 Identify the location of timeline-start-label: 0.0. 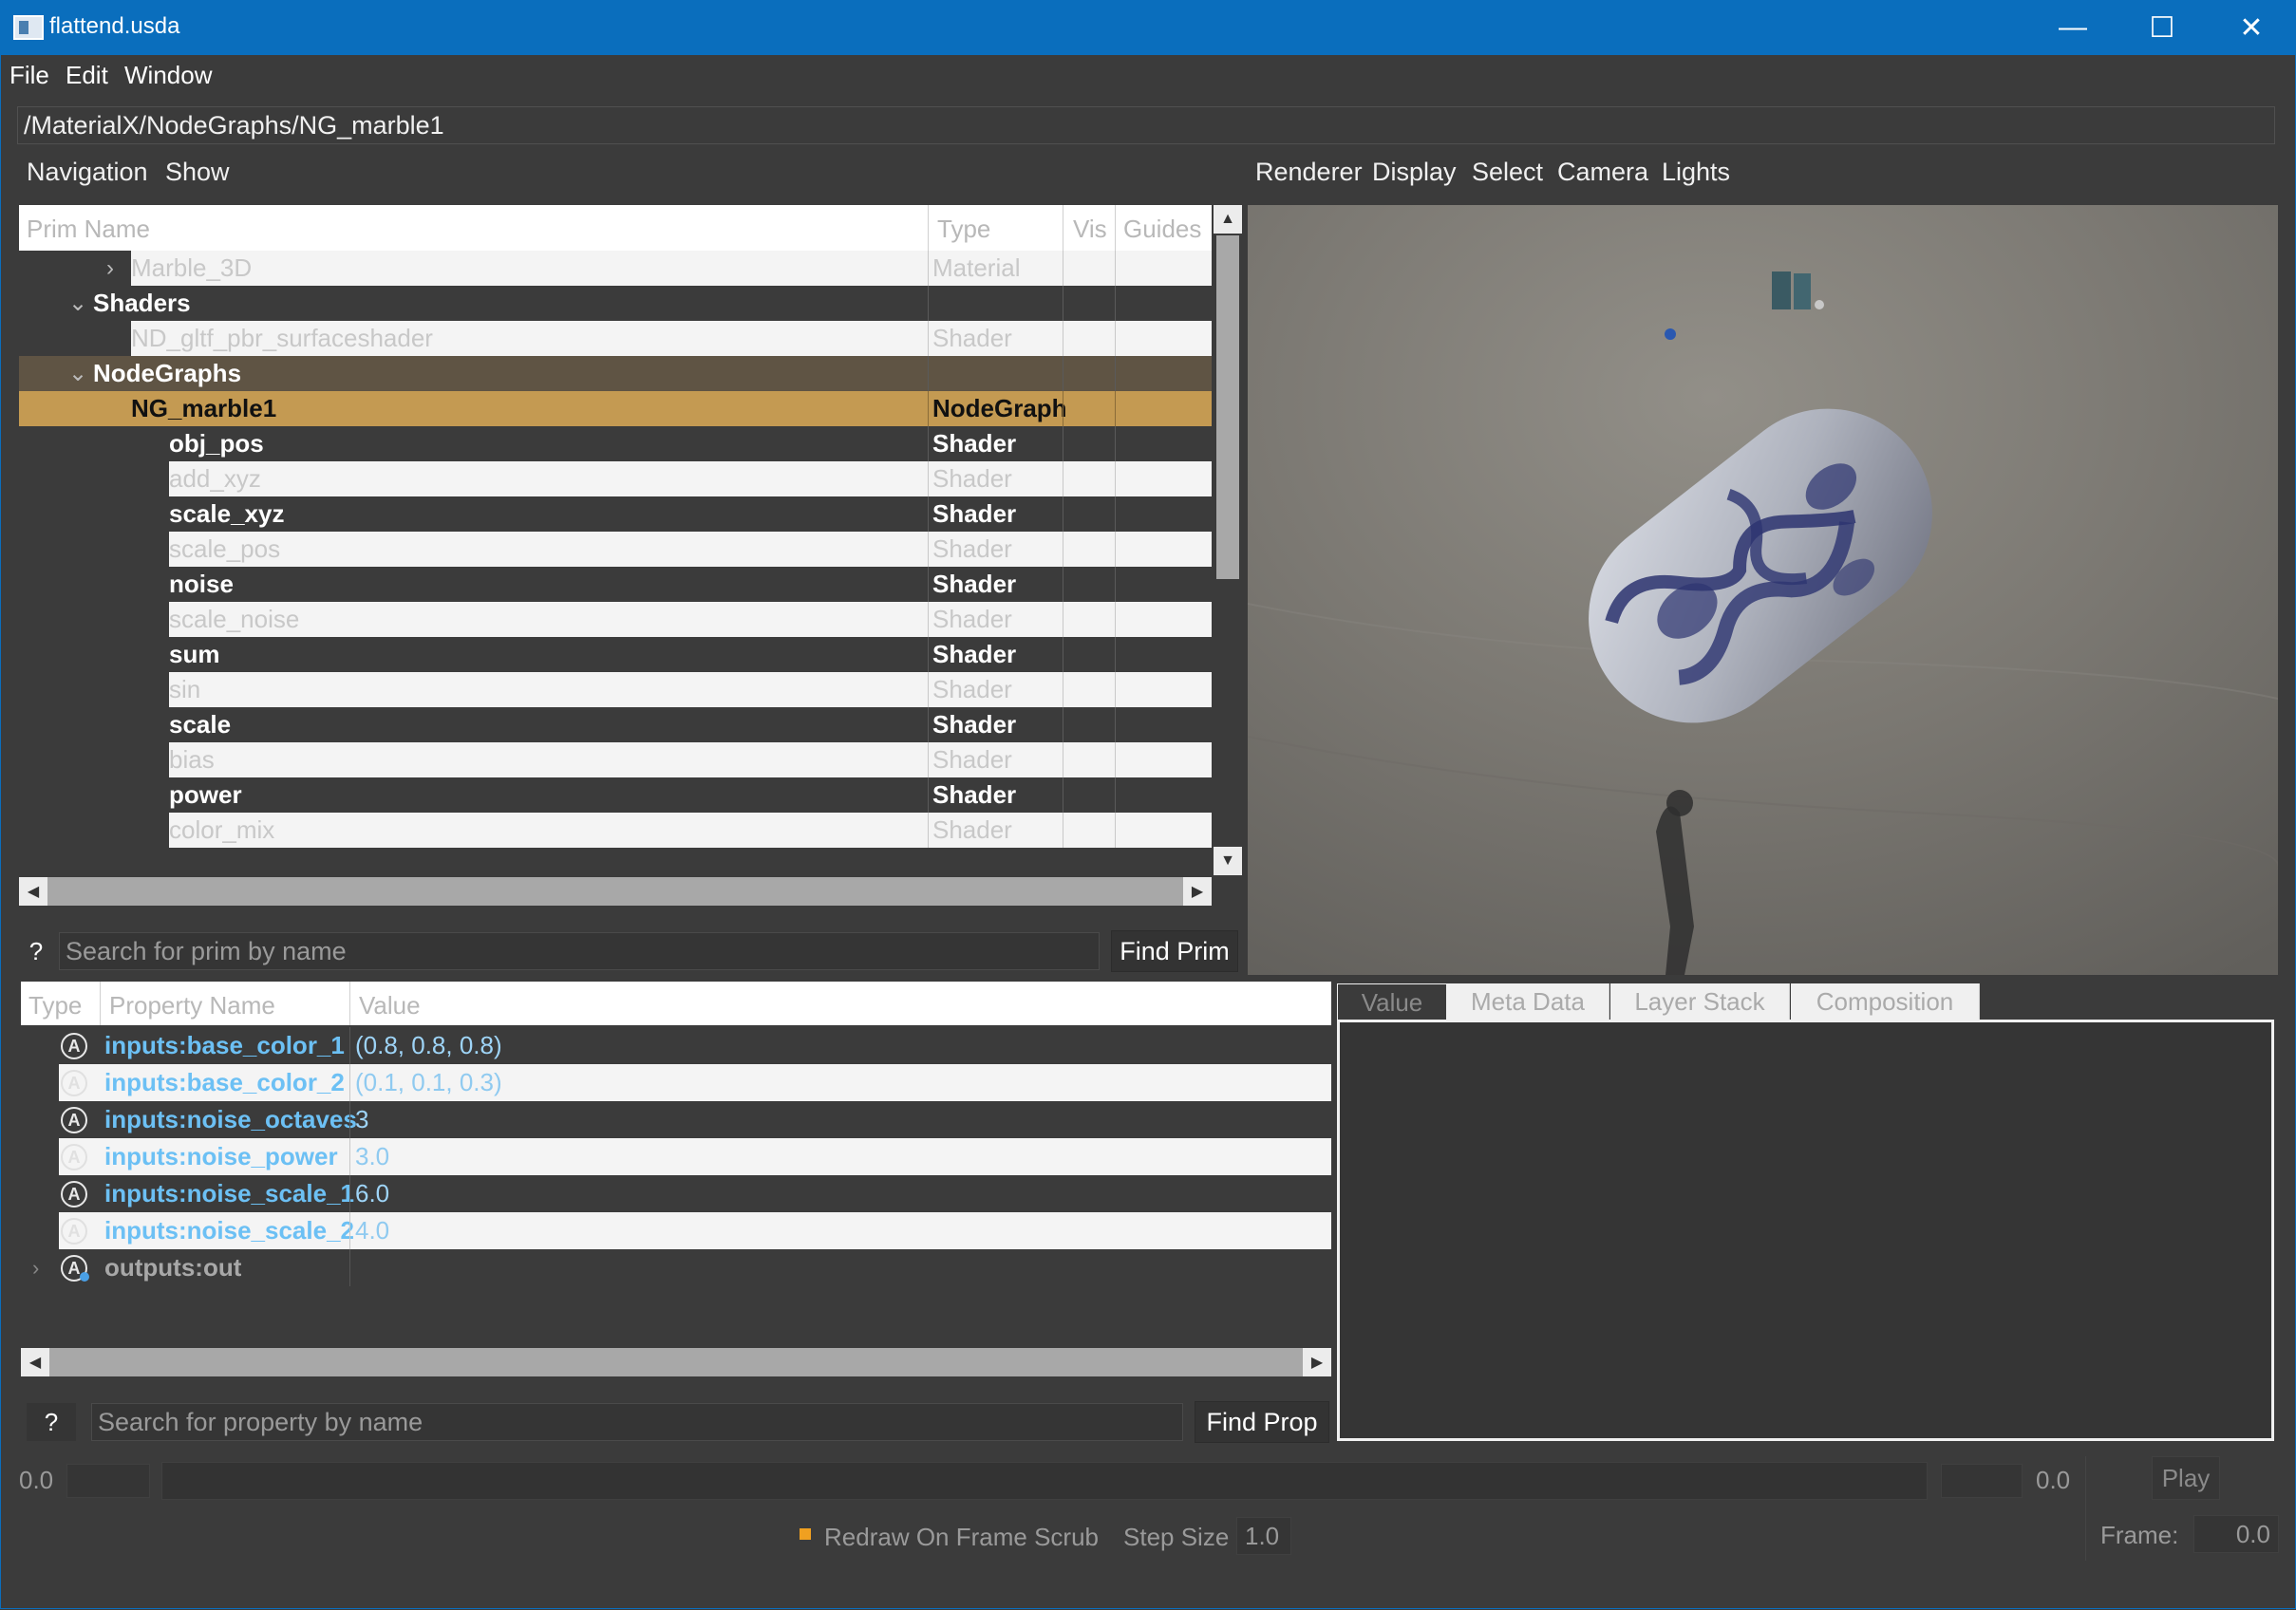
(36, 1480).